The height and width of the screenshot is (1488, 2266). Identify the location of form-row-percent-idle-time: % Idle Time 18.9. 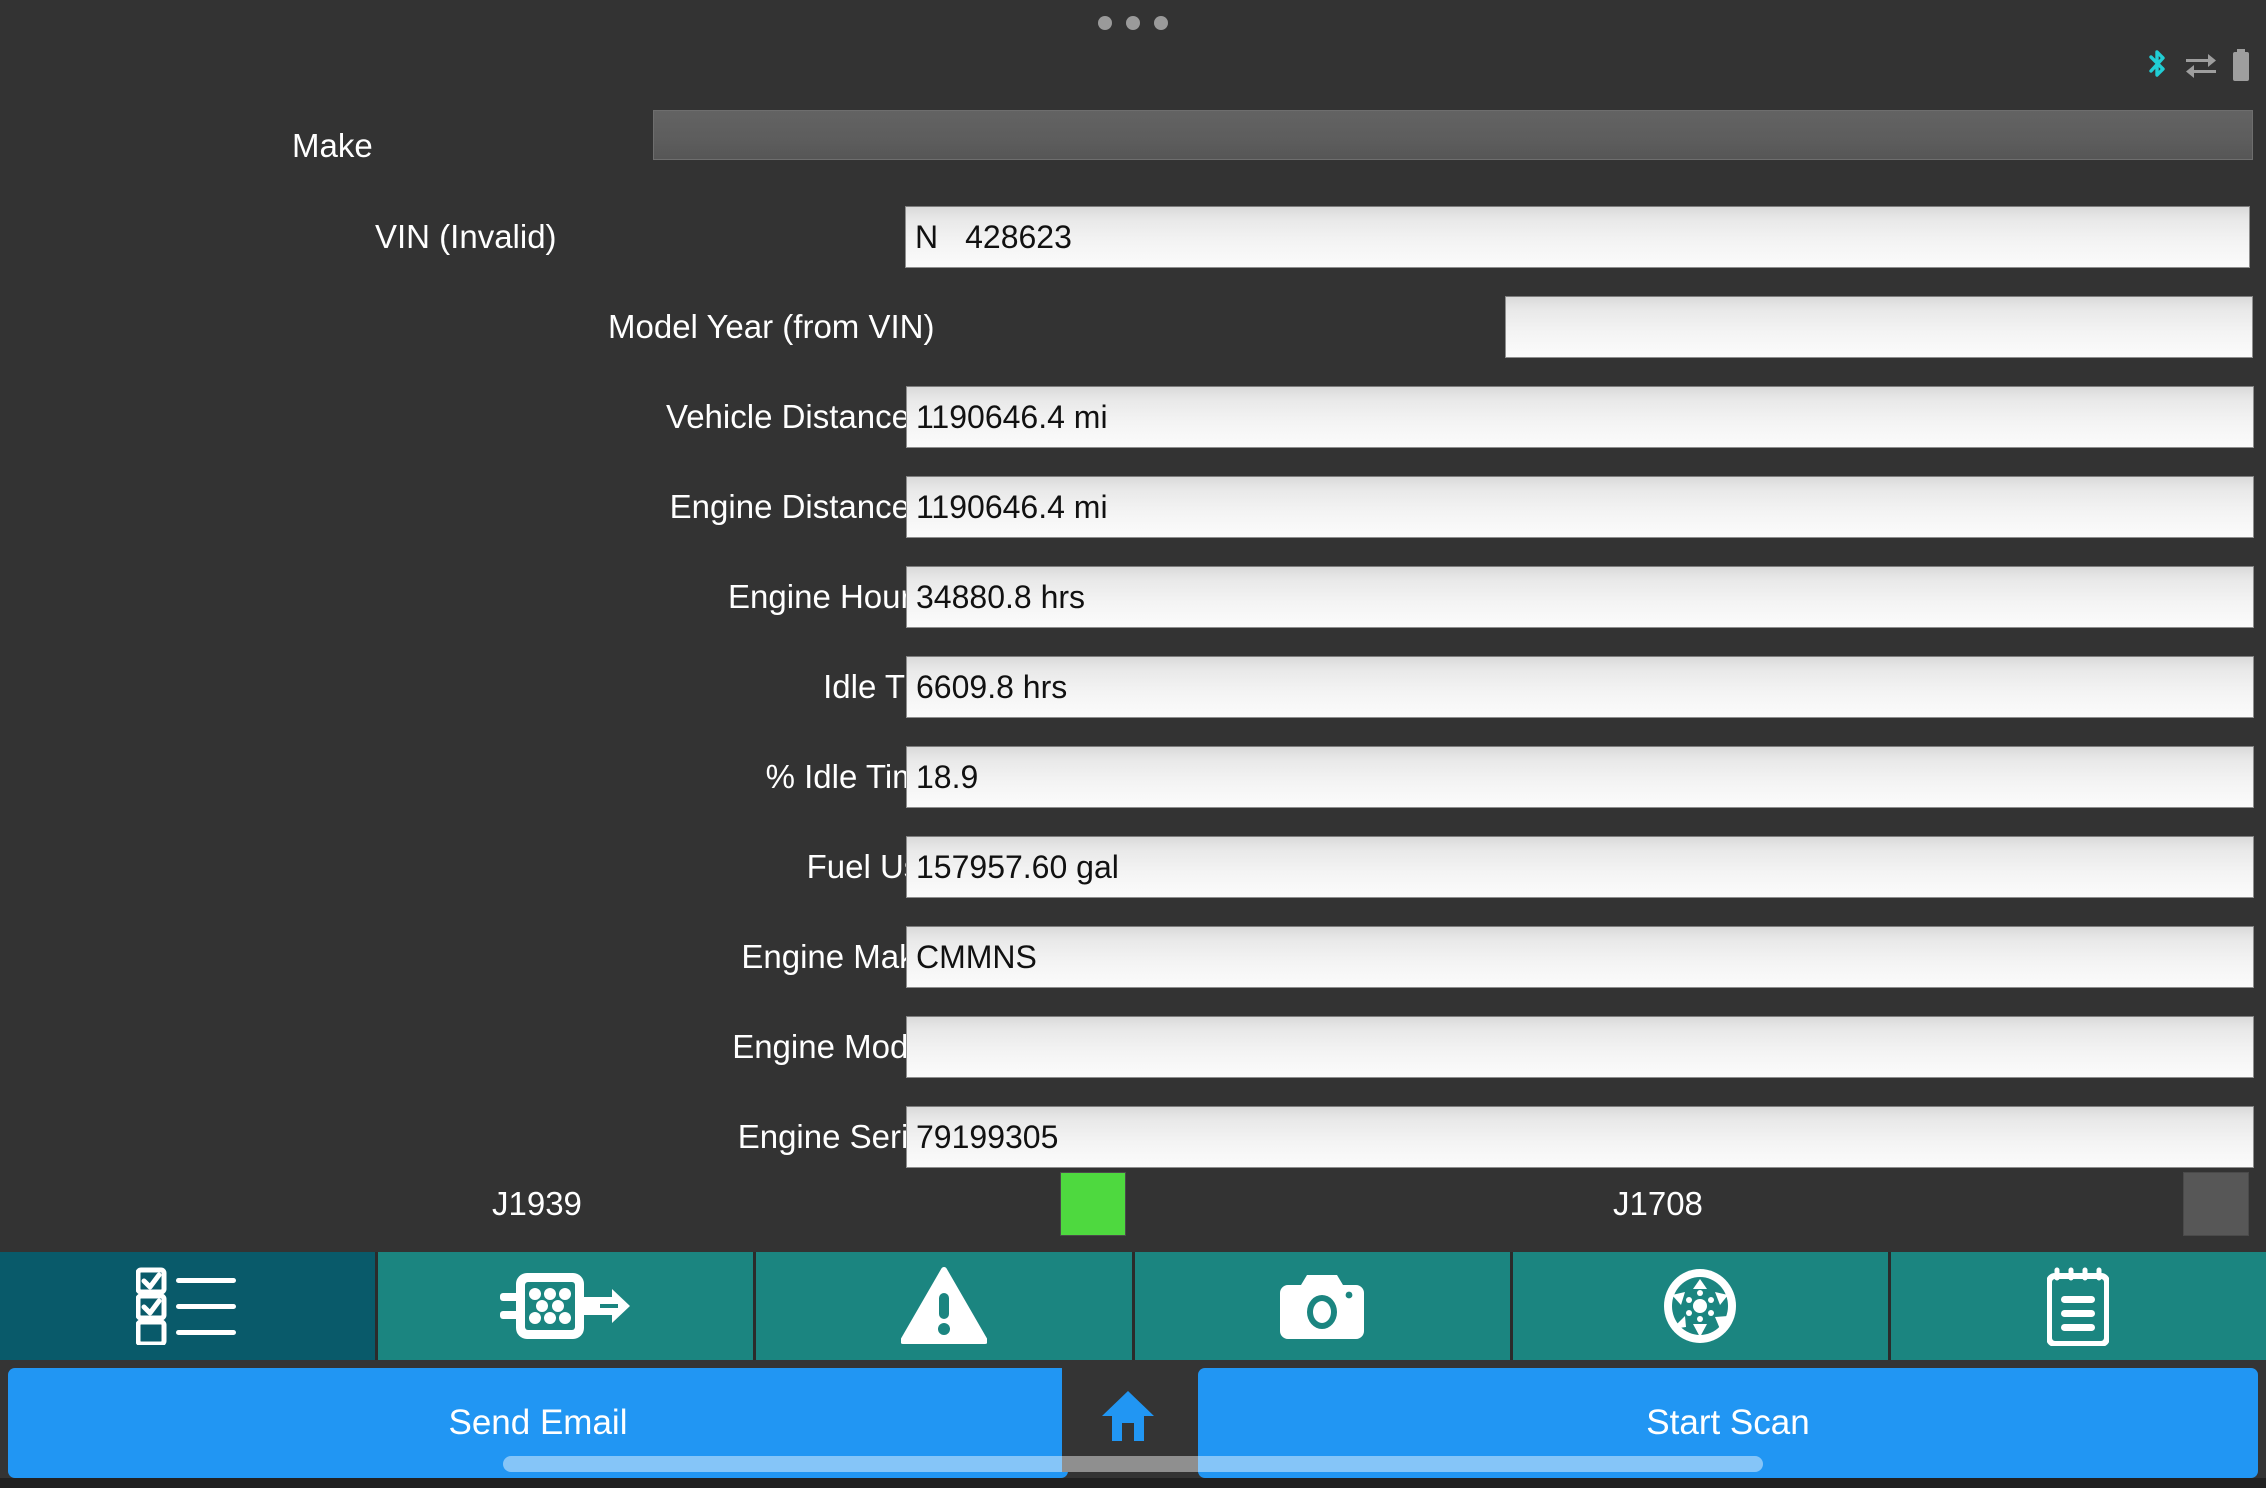
(1133, 777).